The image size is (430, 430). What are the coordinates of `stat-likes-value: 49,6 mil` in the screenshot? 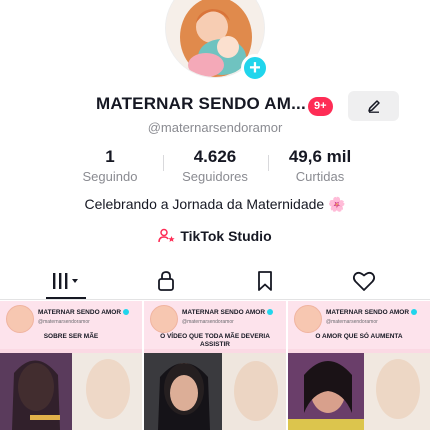 It's located at (320, 156).